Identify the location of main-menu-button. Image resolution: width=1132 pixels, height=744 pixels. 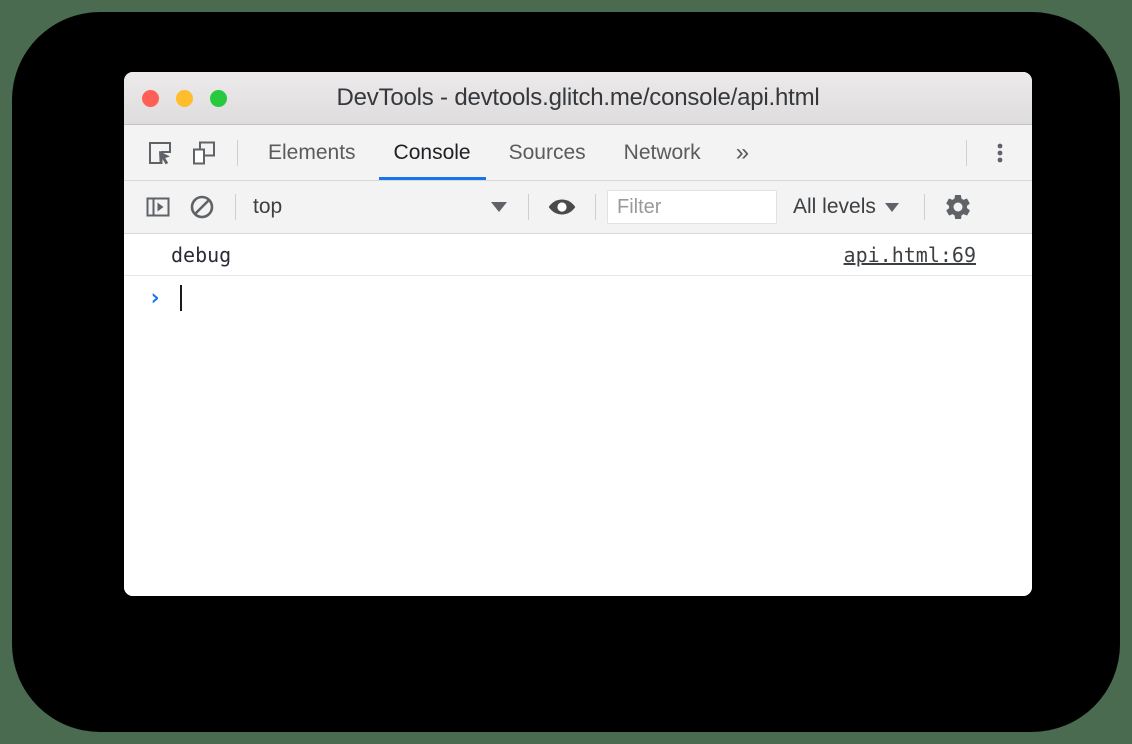
(1000, 153).